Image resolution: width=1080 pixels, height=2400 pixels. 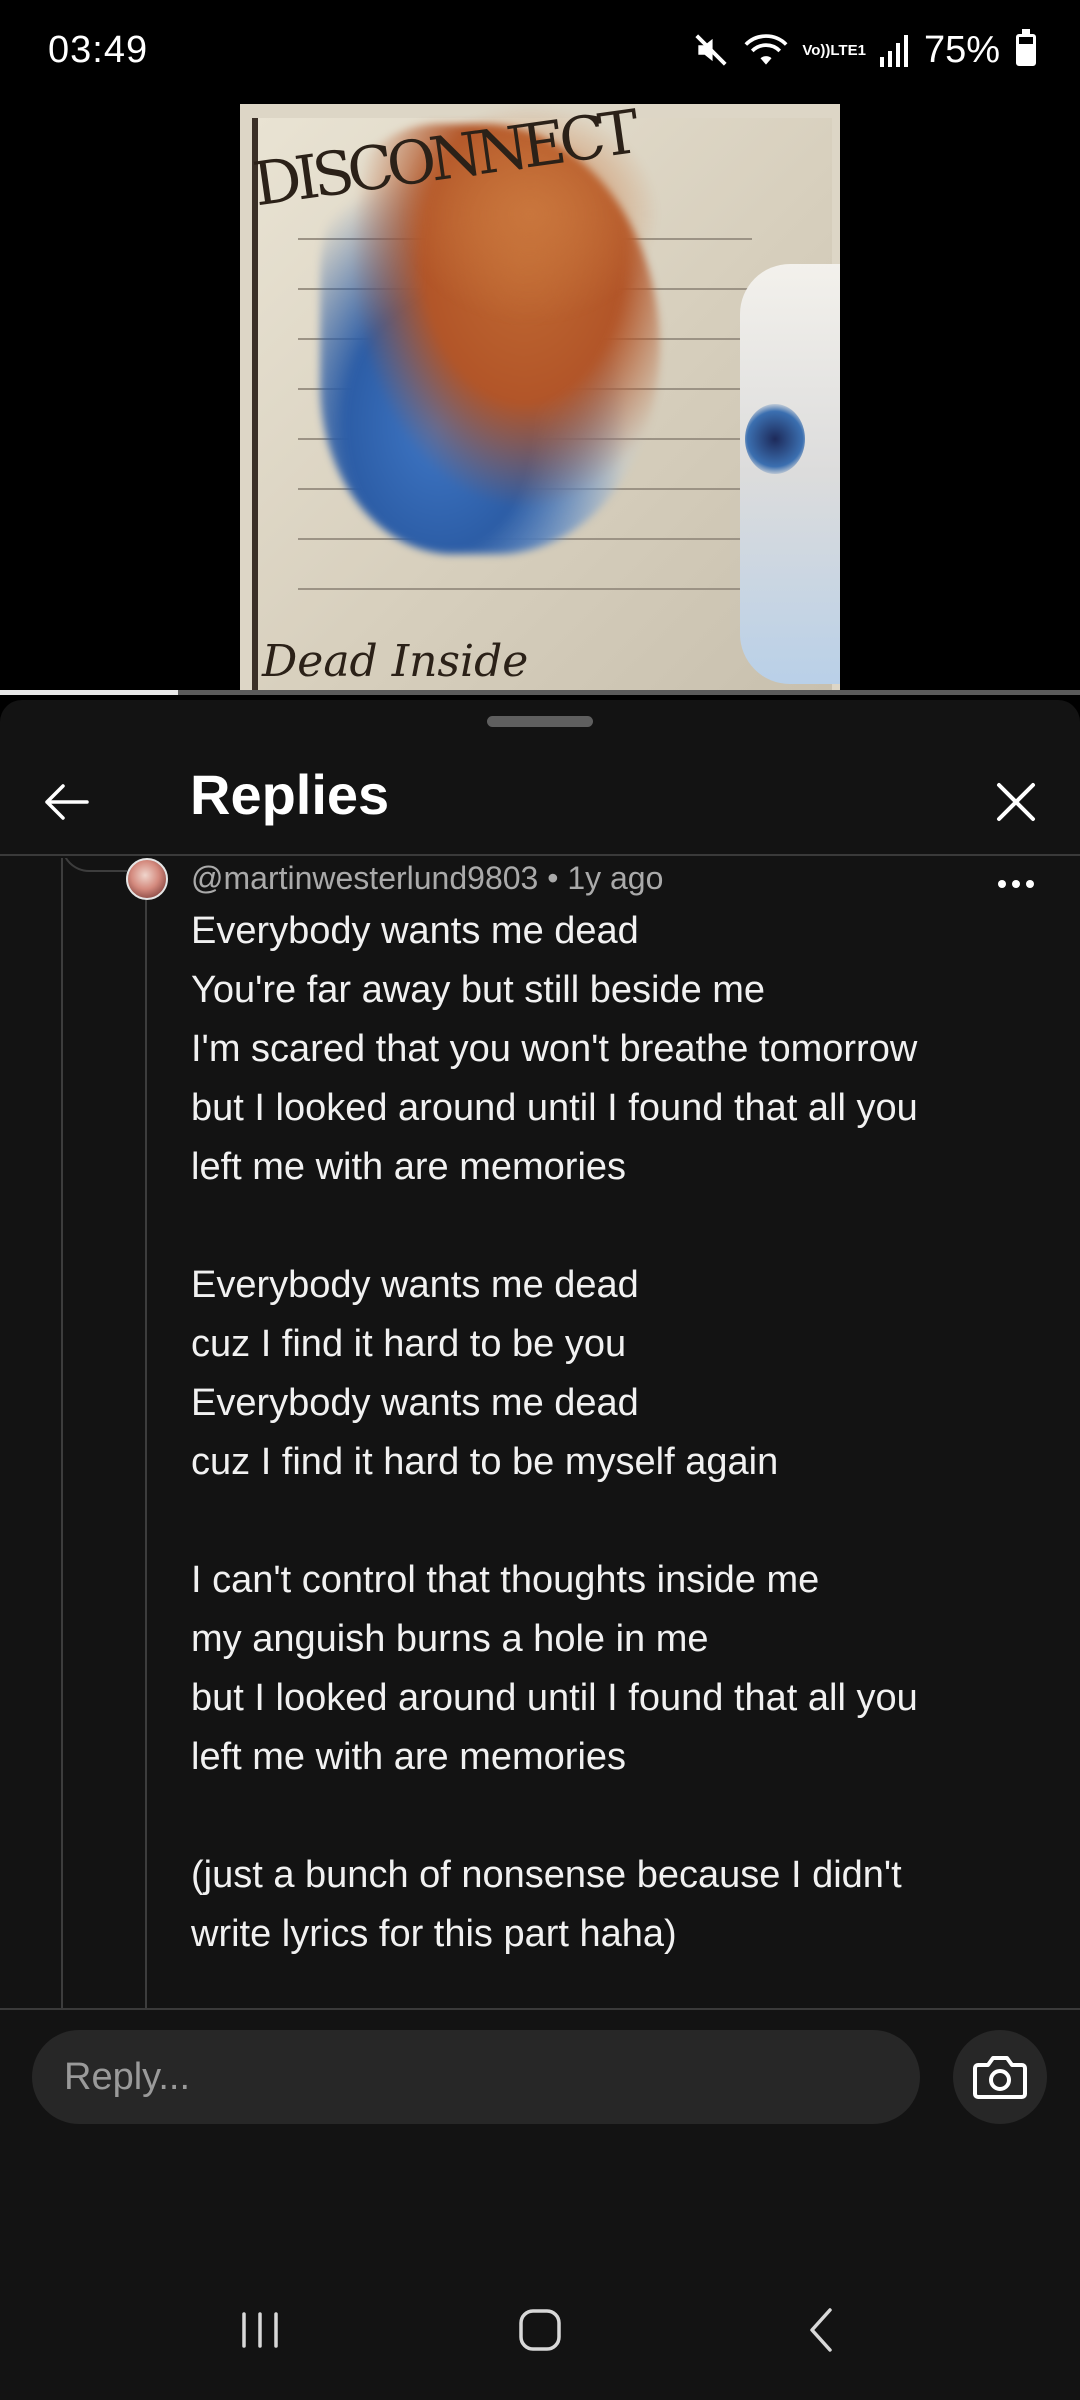 I want to click on battery-icon, so click(x=1026, y=47).